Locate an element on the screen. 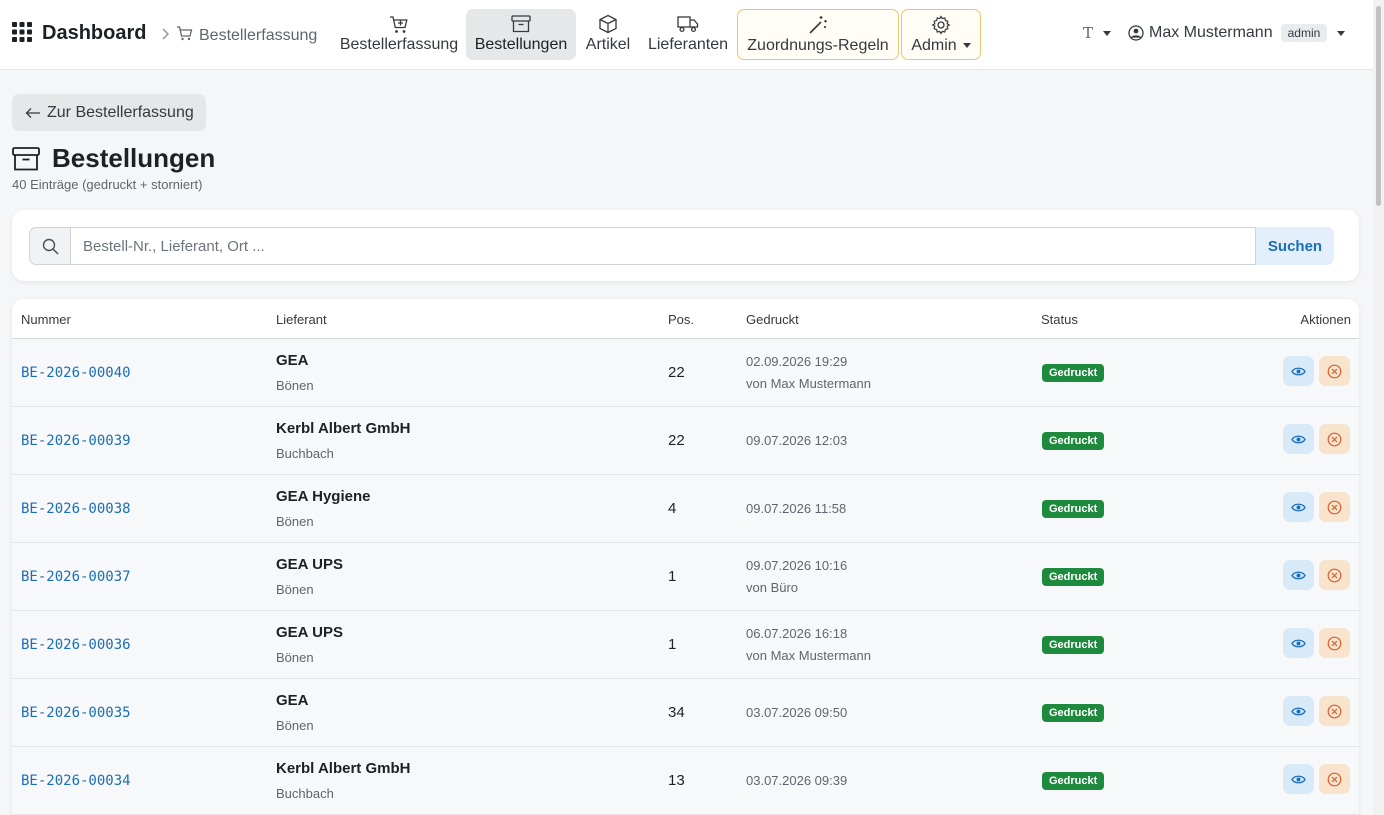  search-group: Suchen is located at coordinates (681, 246).